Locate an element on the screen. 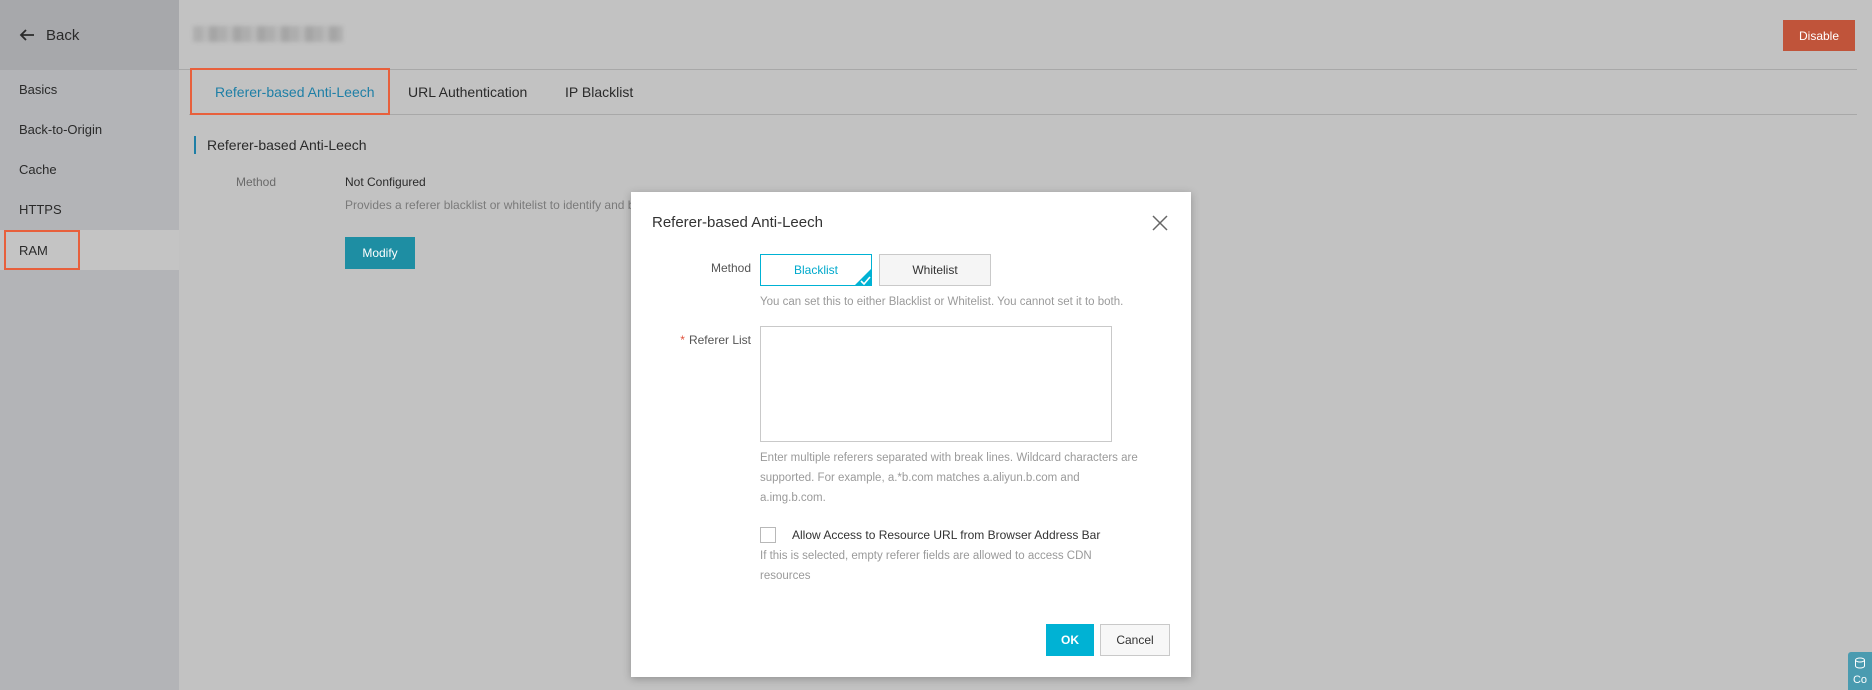  sidebar-item-basics: Basics is located at coordinates (89, 89).